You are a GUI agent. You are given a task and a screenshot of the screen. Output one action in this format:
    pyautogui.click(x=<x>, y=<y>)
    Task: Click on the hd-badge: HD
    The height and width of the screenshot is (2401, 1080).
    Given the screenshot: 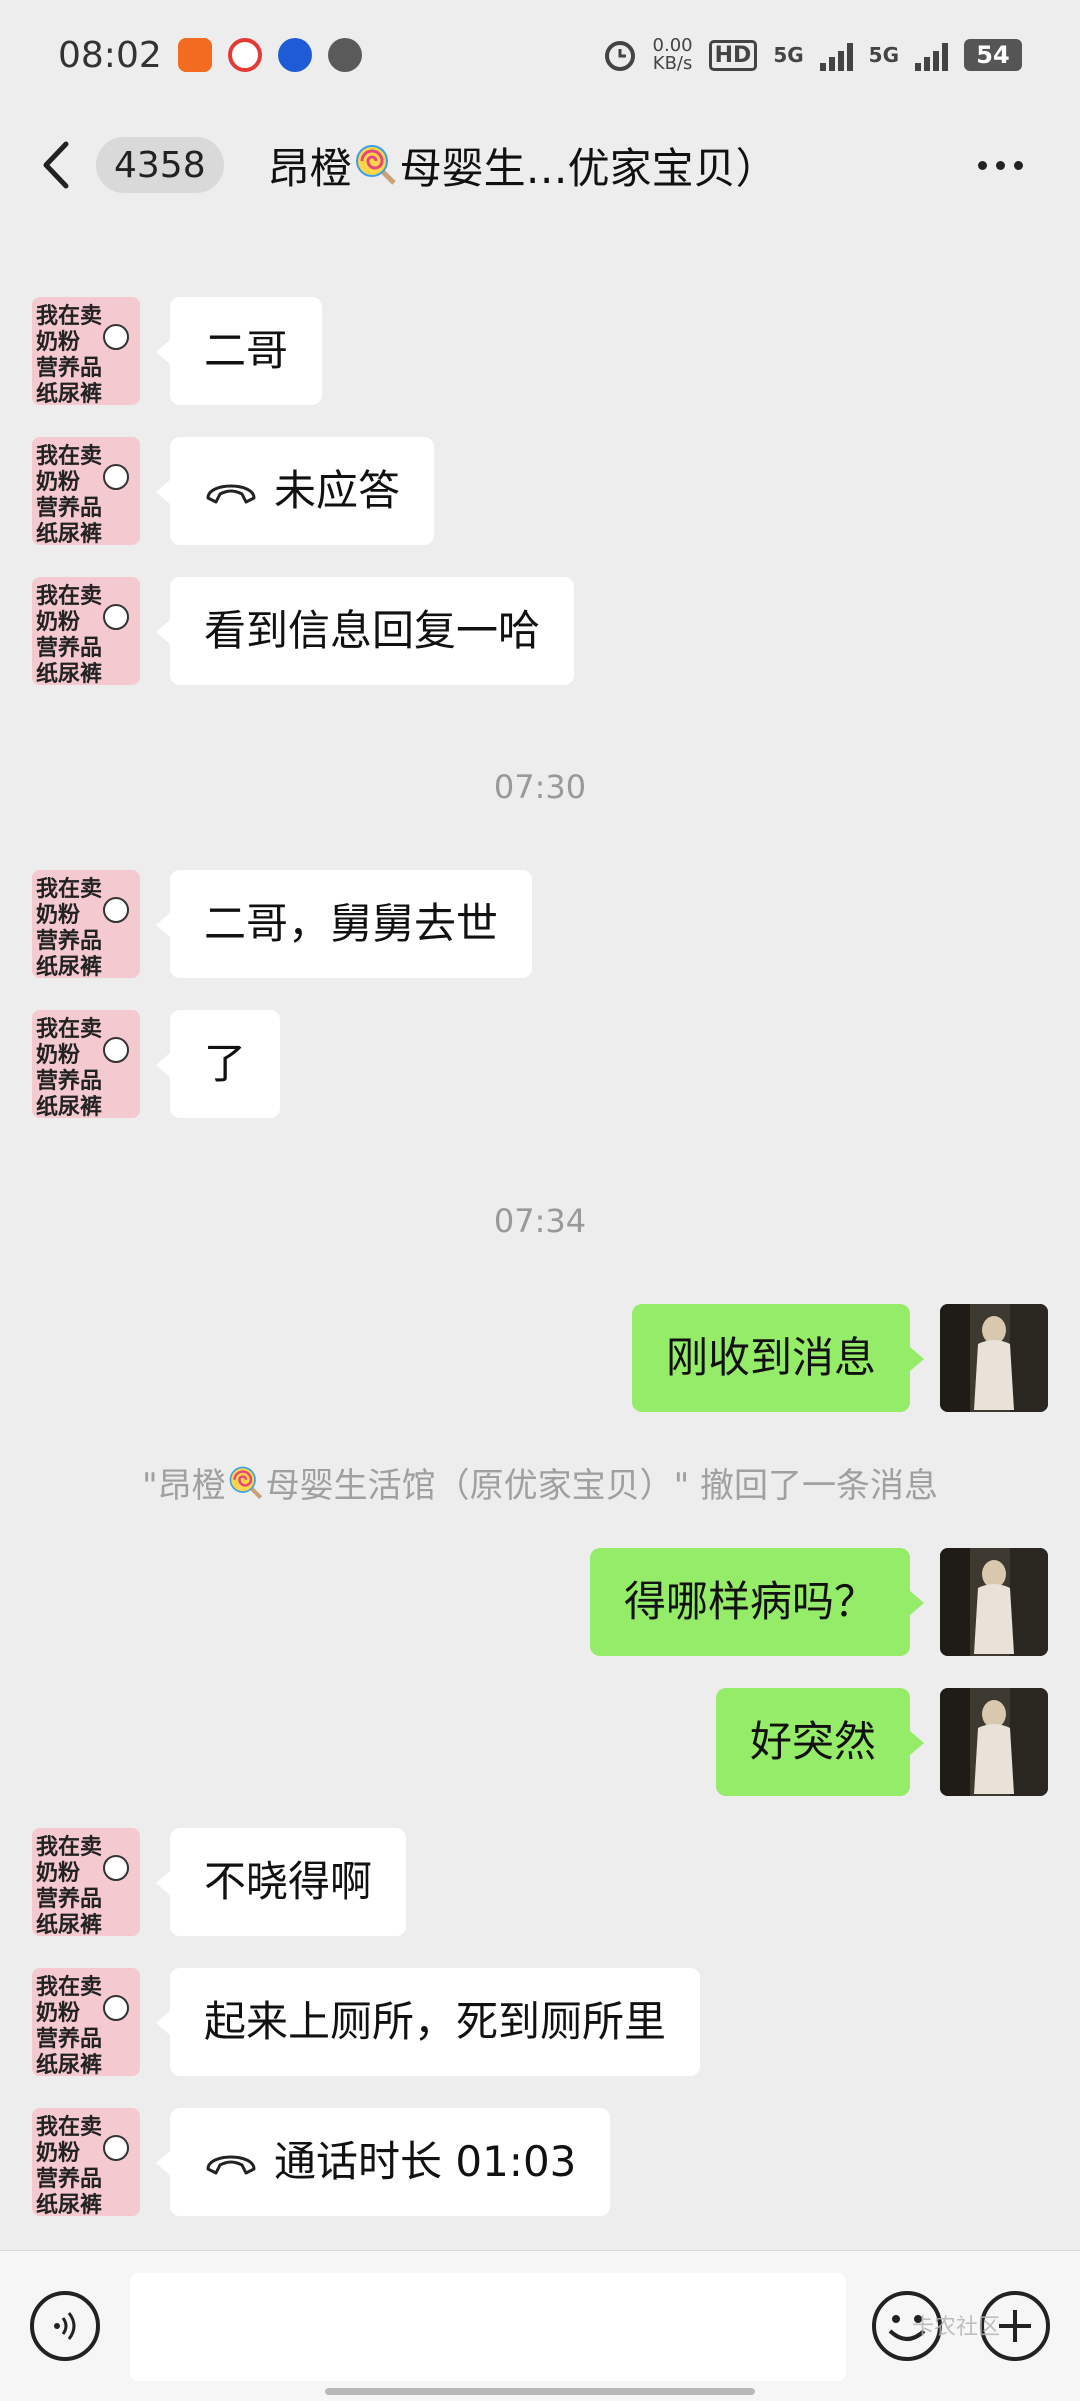 What is the action you would take?
    pyautogui.click(x=733, y=55)
    